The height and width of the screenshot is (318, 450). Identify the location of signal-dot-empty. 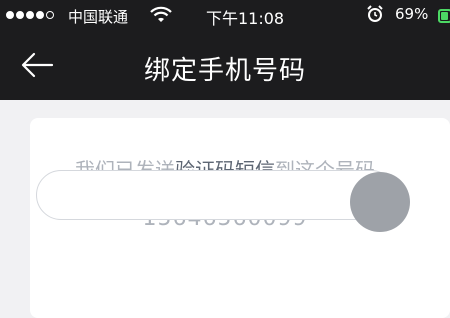
(50, 15).